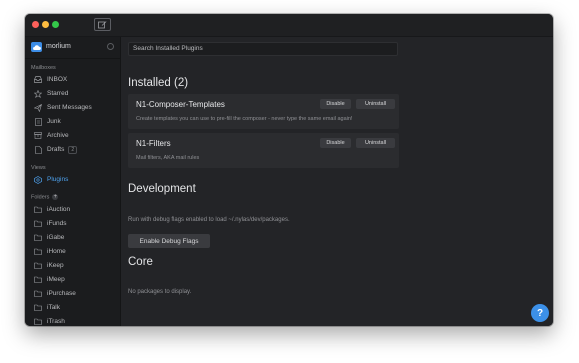 The height and width of the screenshot is (363, 579). I want to click on inbox-icon, so click(38, 80).